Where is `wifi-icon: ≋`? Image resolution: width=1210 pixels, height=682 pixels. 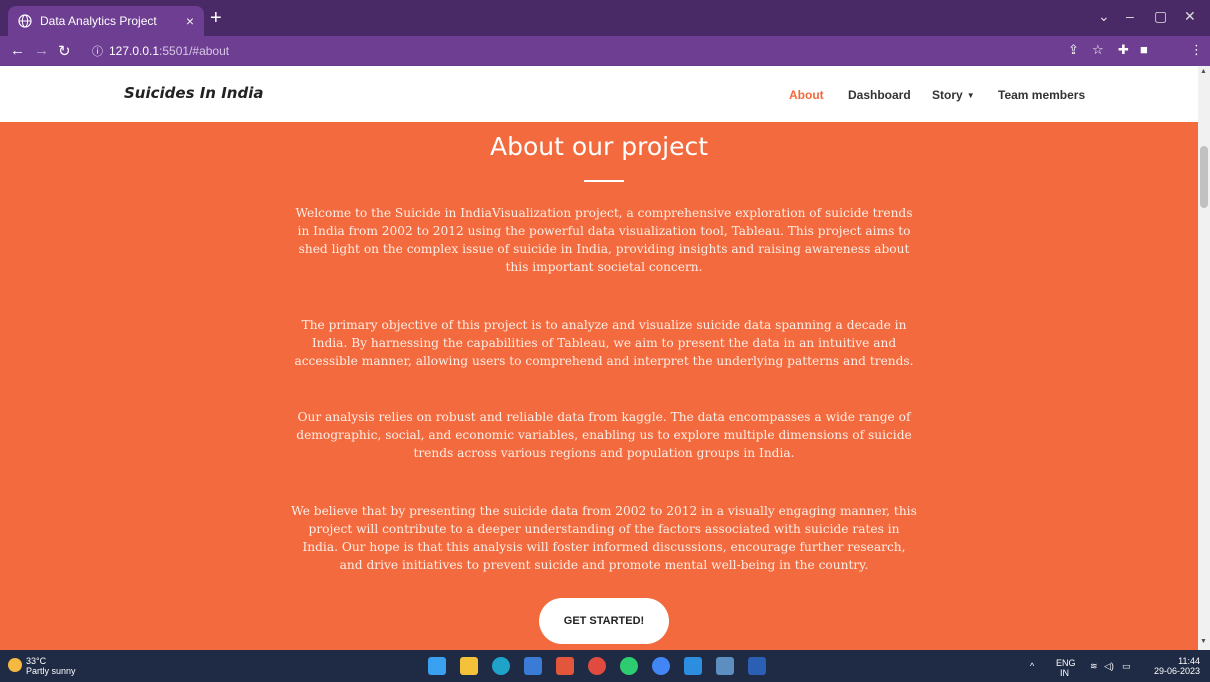 wifi-icon: ≋ is located at coordinates (1094, 666).